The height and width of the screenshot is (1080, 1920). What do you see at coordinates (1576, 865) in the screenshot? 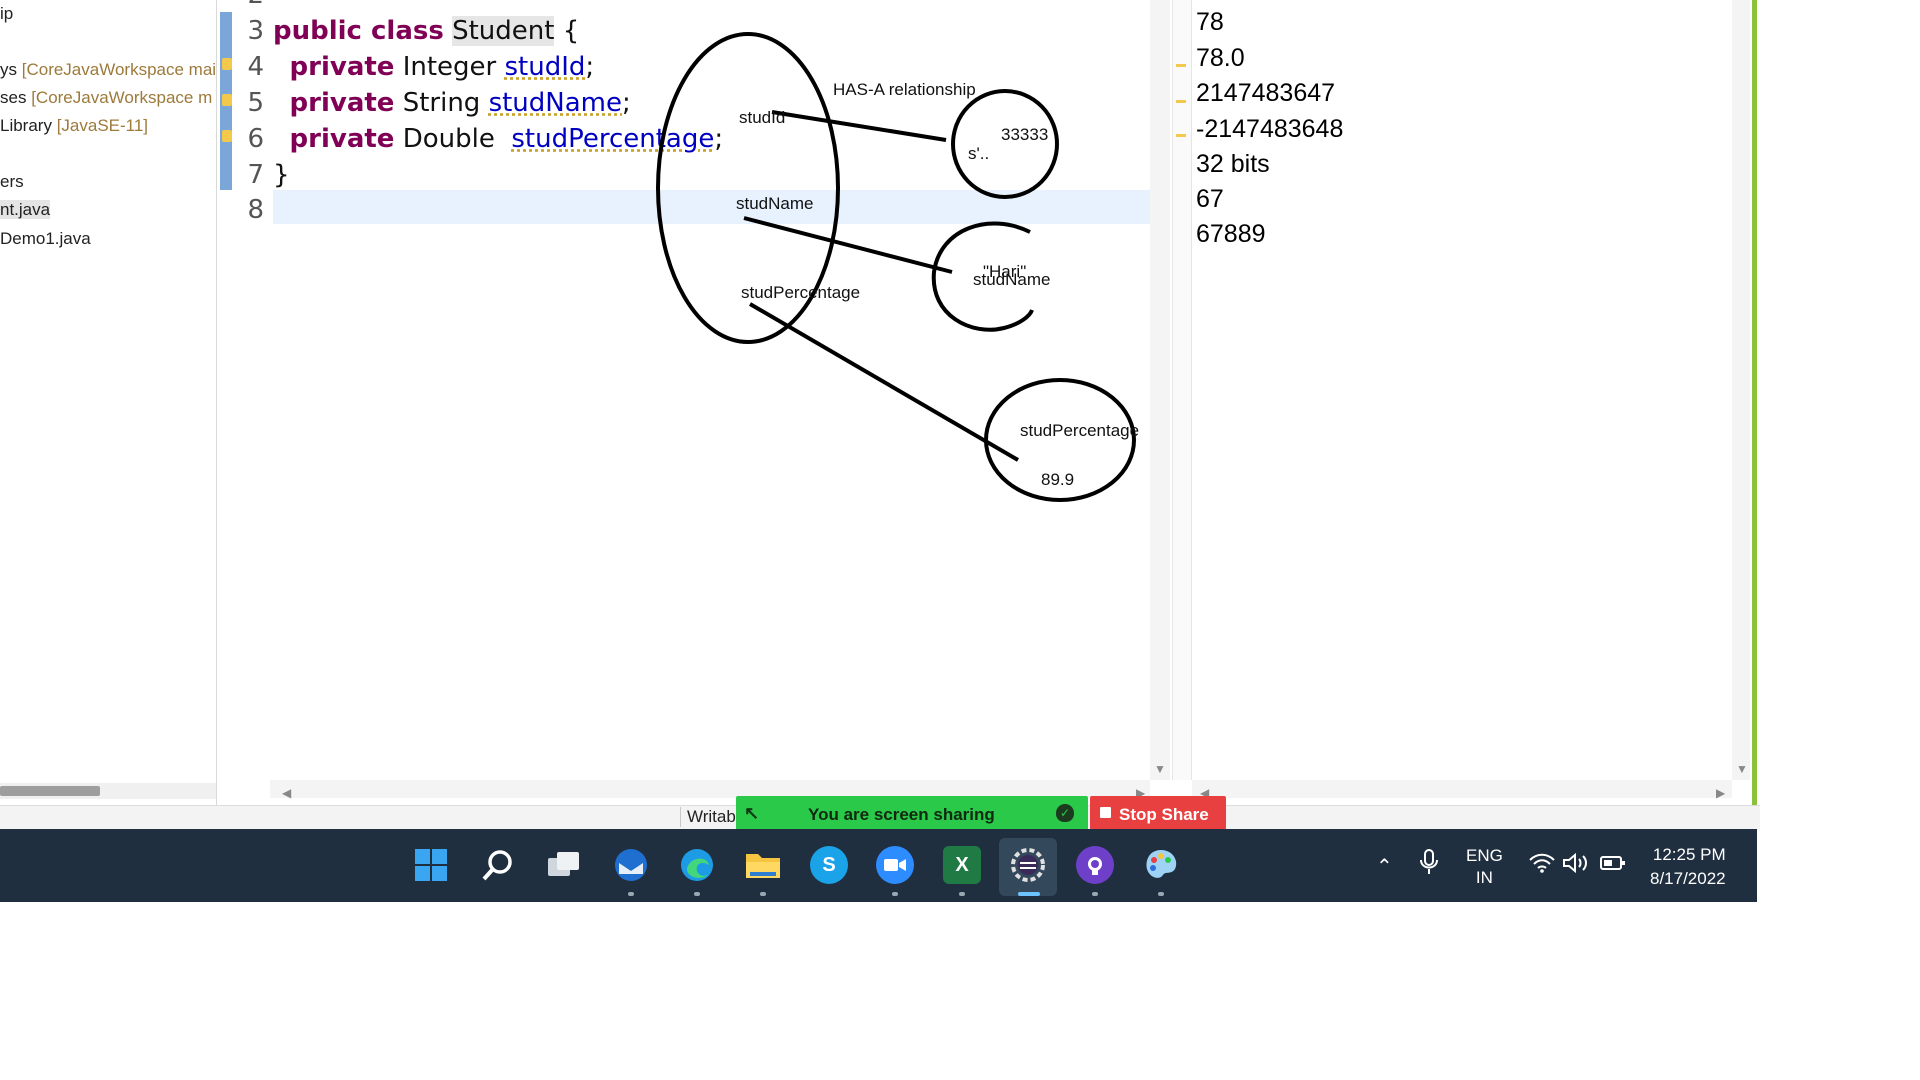
I see `volume-icon` at bounding box center [1576, 865].